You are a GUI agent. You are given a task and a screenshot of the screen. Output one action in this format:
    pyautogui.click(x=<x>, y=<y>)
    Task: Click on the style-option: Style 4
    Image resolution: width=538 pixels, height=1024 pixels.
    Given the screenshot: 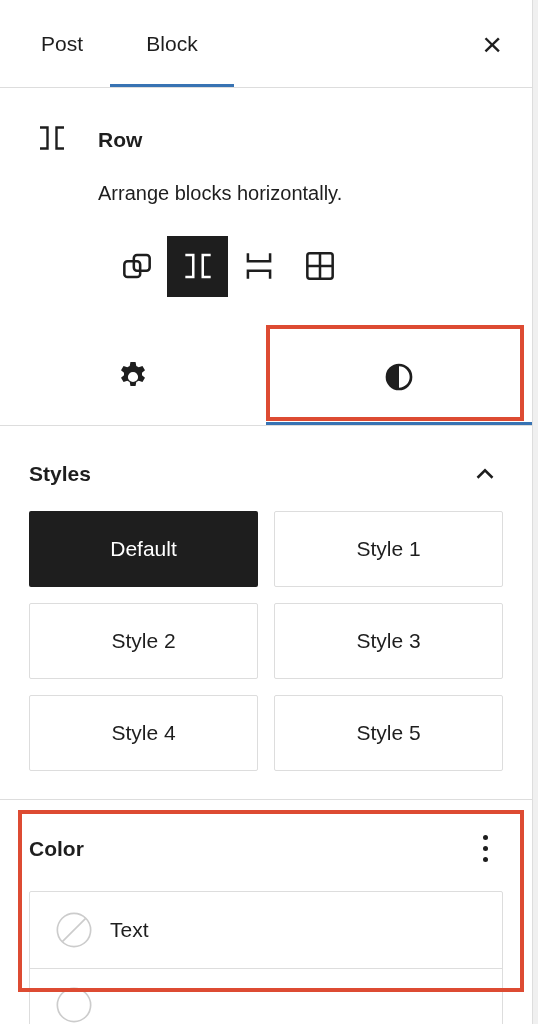 What is the action you would take?
    pyautogui.click(x=143, y=732)
    